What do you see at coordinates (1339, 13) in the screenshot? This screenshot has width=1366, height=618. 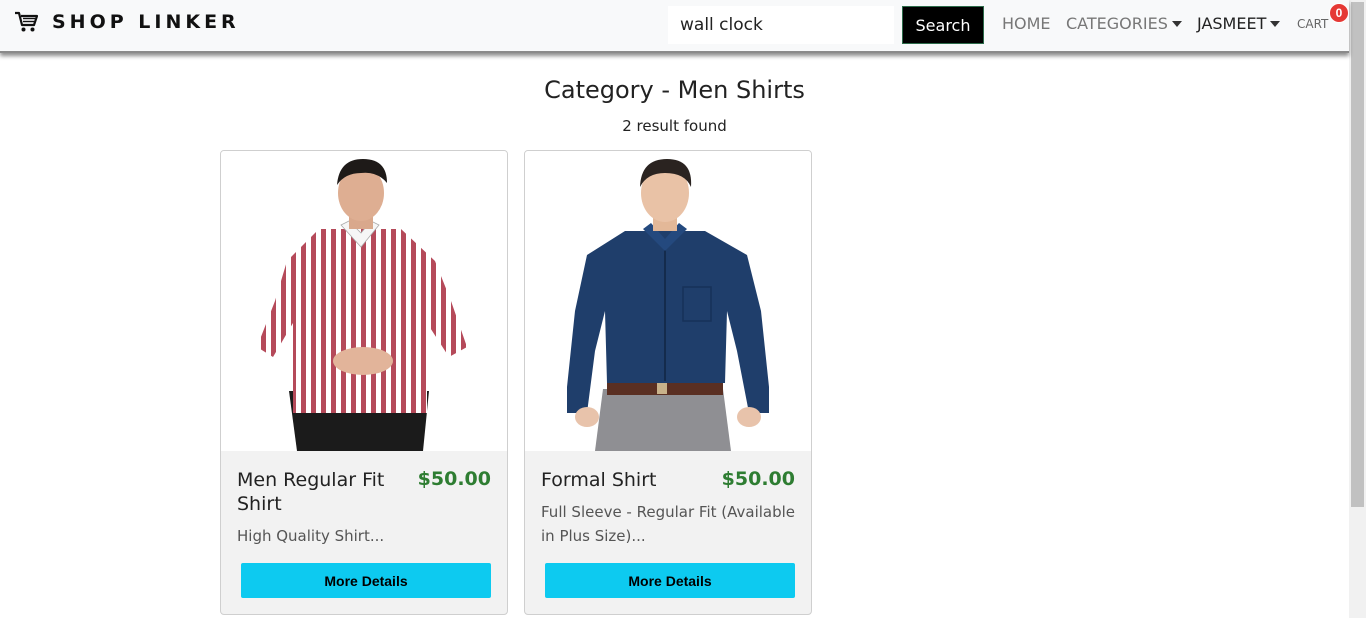 I see `cart-count-badge: 0` at bounding box center [1339, 13].